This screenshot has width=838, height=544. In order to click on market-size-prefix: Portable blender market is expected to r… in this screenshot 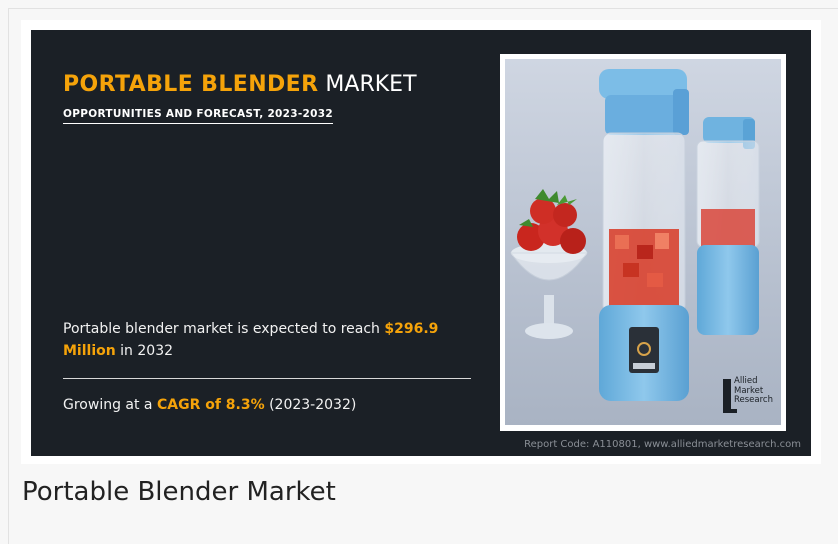, I will do `click(224, 329)`.